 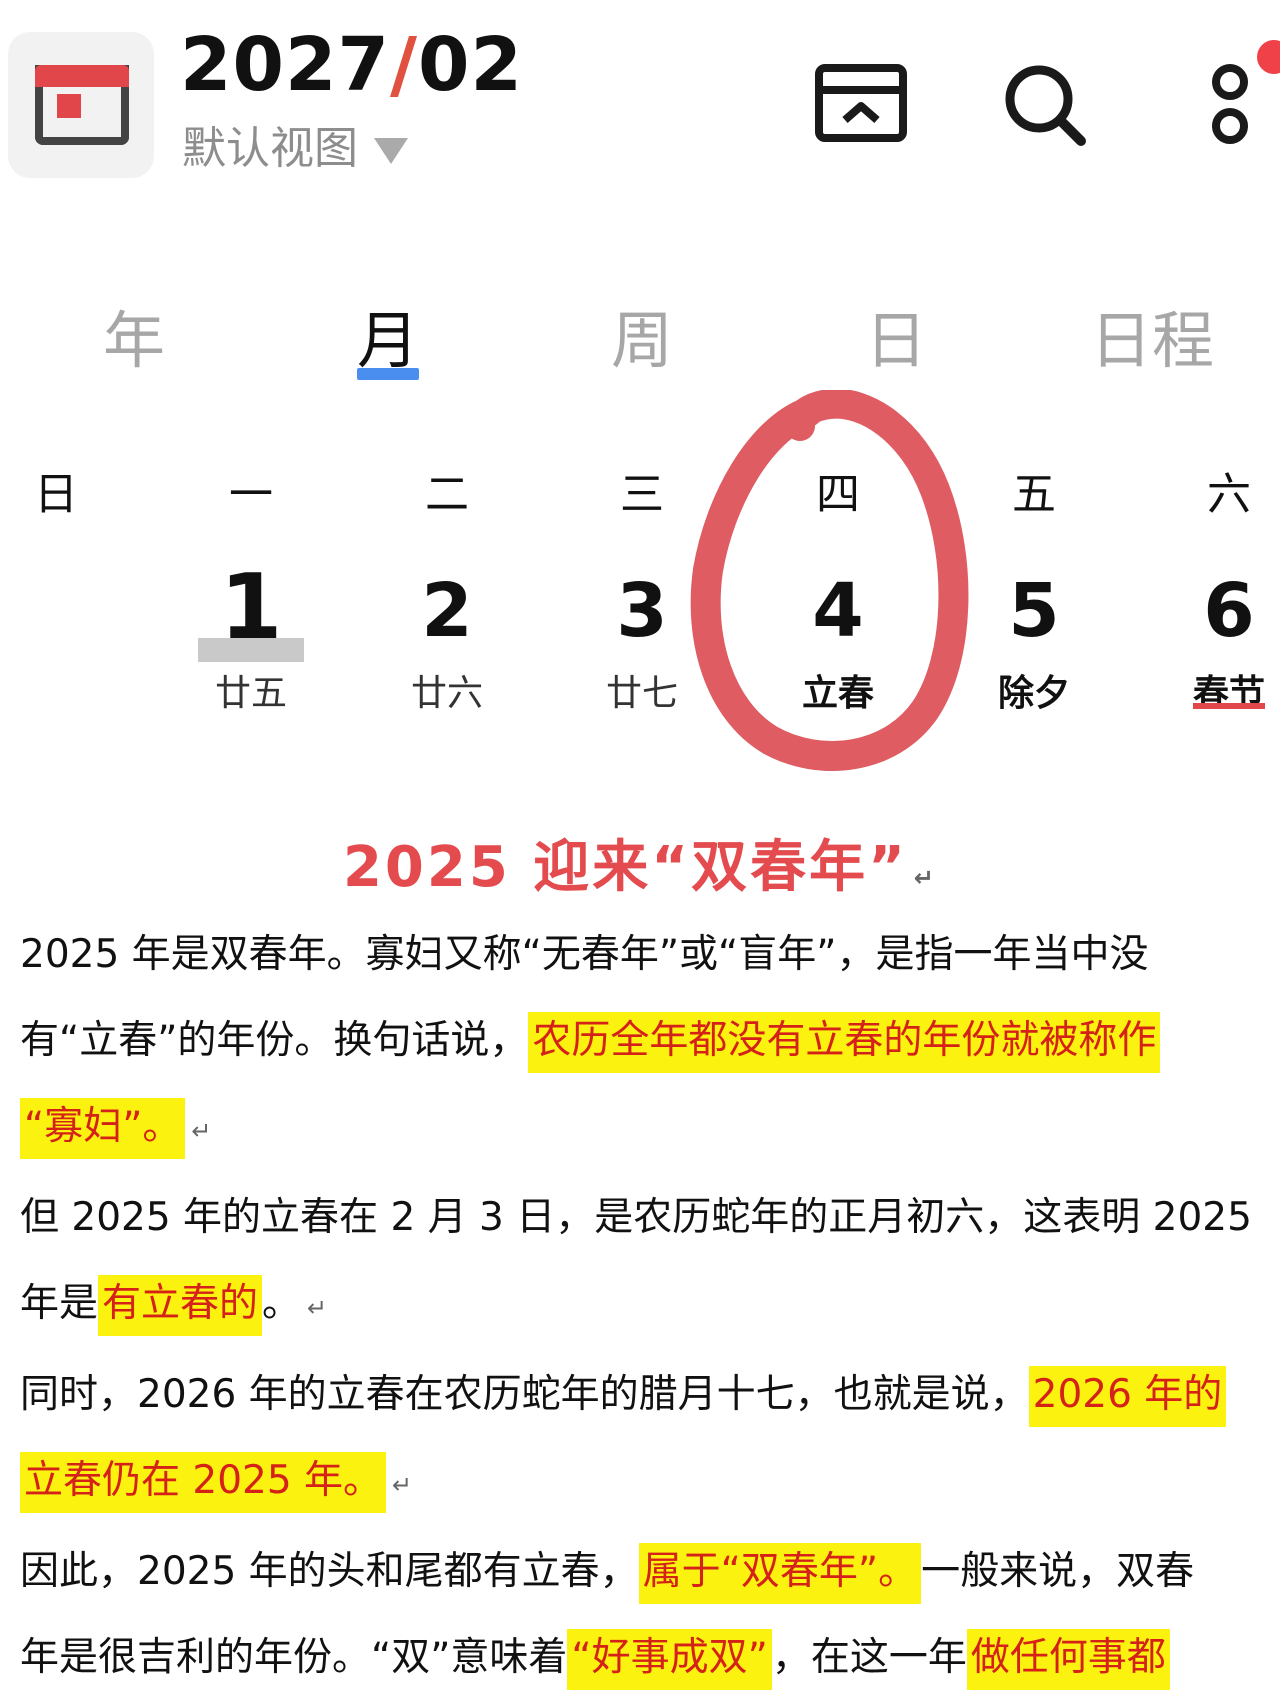 I want to click on festival-underline, so click(x=1229, y=706).